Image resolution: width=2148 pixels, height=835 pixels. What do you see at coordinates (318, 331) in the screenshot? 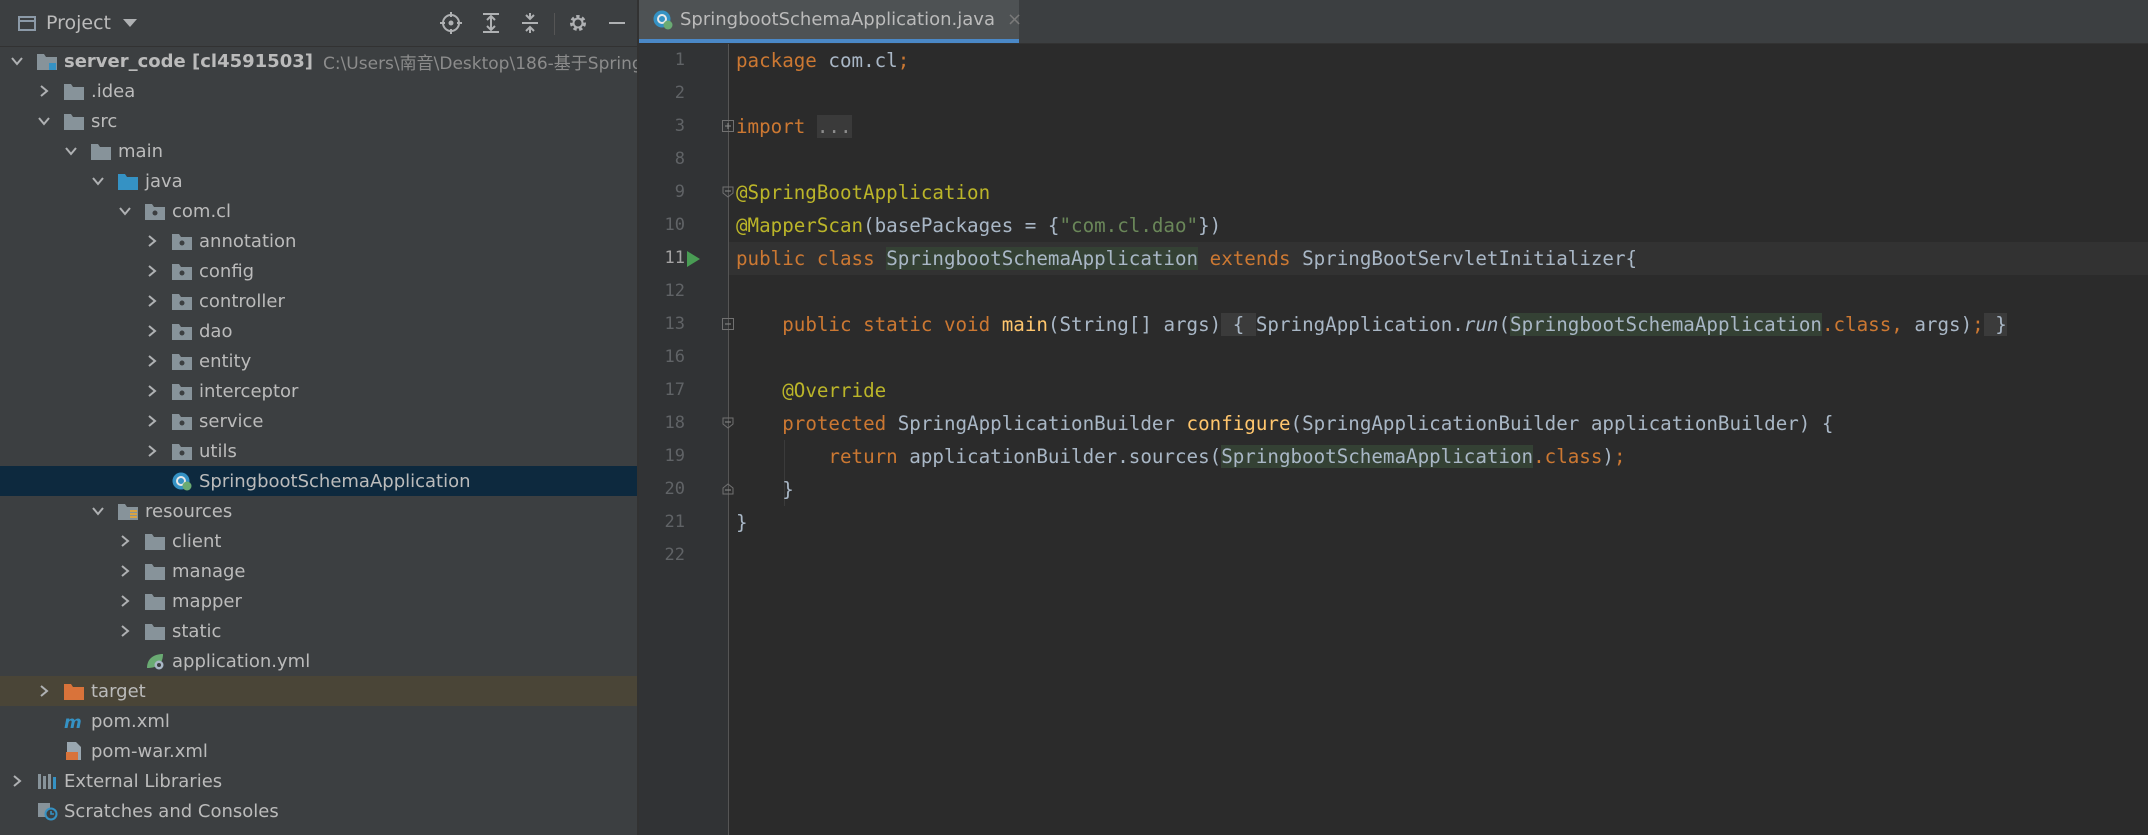
I see `tree-item-dao: dao` at bounding box center [318, 331].